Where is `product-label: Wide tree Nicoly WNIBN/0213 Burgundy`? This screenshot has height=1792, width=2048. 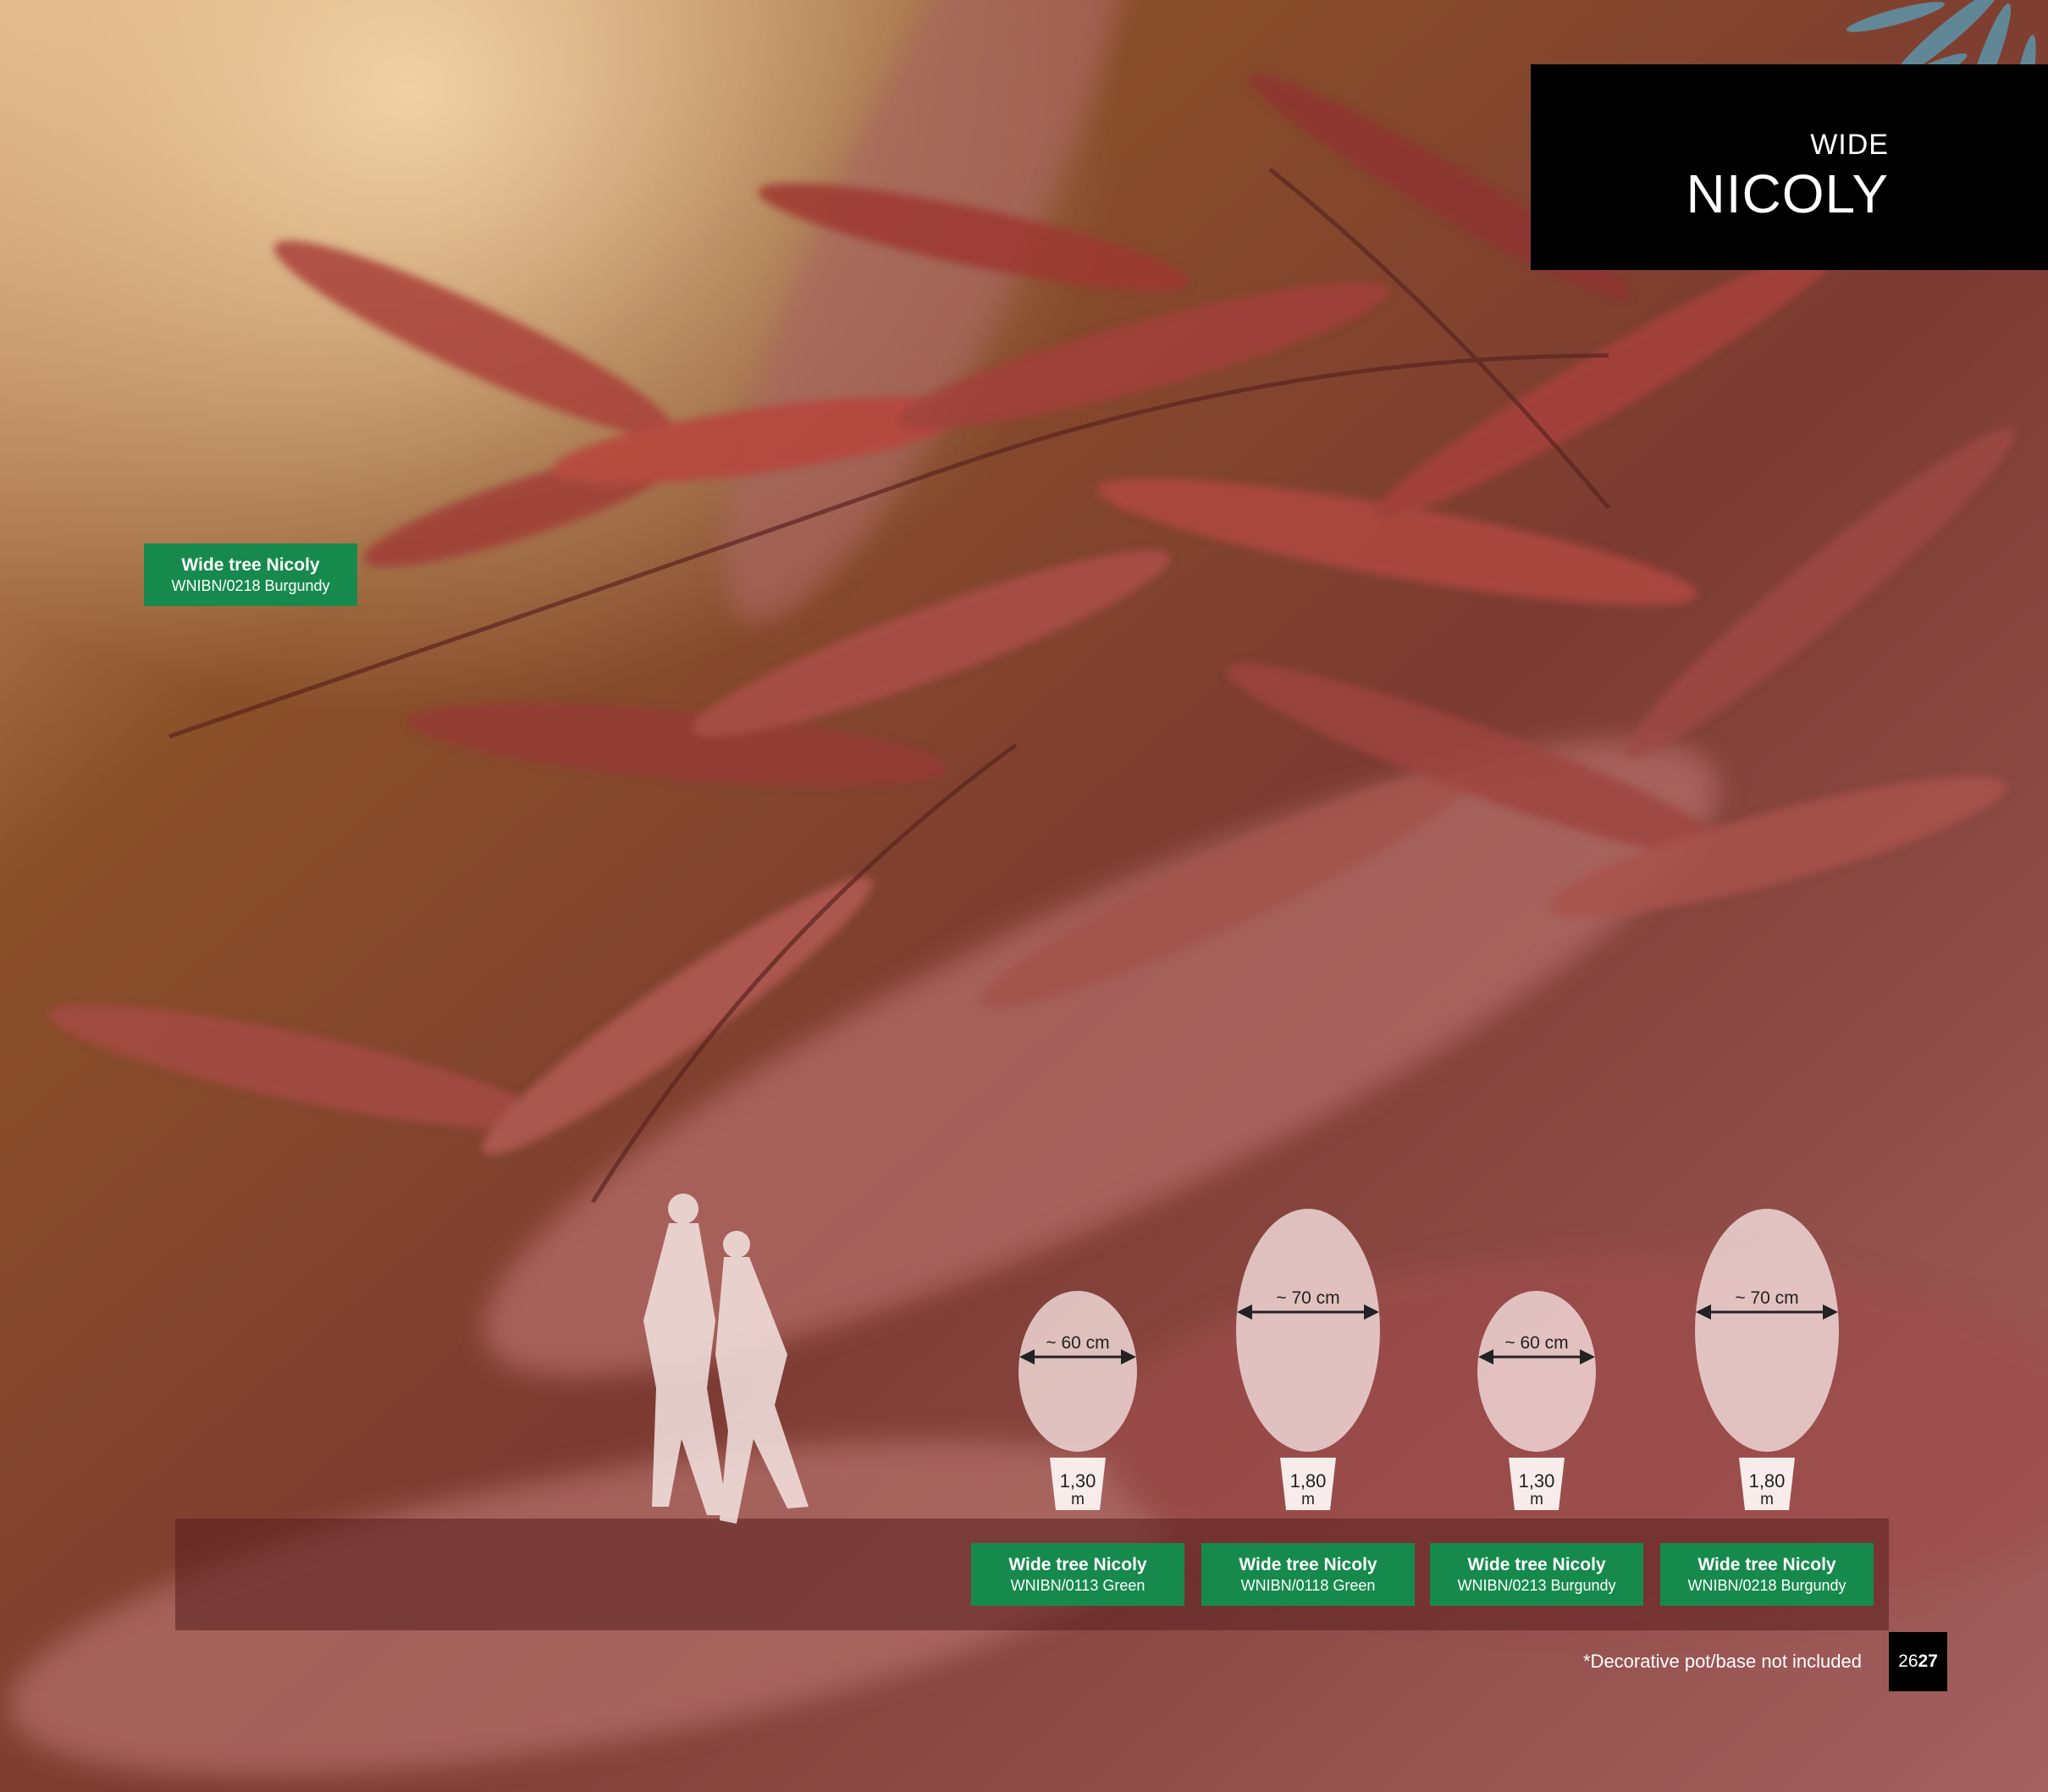 product-label: Wide tree Nicoly WNIBN/0213 Burgundy is located at coordinates (1536, 1574).